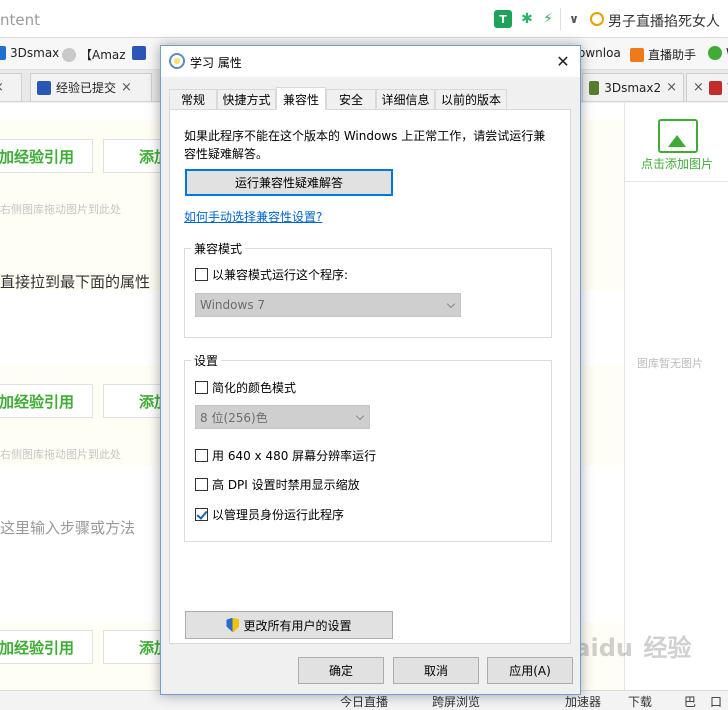 The image size is (728, 710). What do you see at coordinates (201, 514) in the screenshot?
I see `run-admin-checkbox` at bounding box center [201, 514].